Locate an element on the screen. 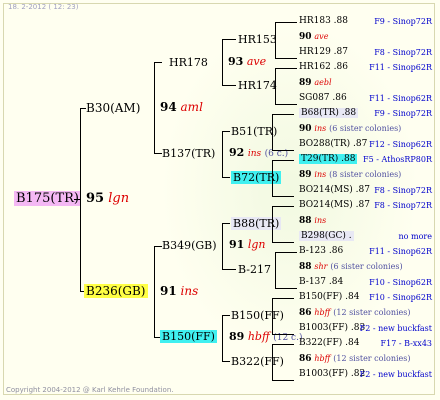  g4-bottom-label: B1003(FF) .83 is located at coordinates (332, 328).